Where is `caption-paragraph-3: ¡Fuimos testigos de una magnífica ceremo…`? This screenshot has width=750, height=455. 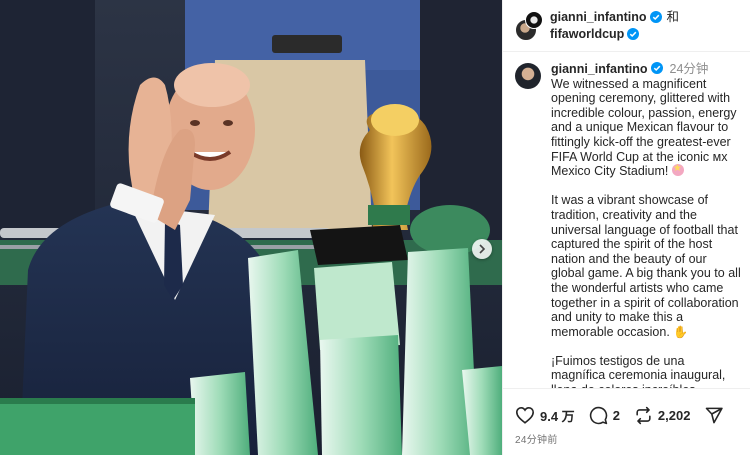 caption-paragraph-3: ¡Fuimos testigos de una magnífica ceremo… is located at coordinates (638, 370).